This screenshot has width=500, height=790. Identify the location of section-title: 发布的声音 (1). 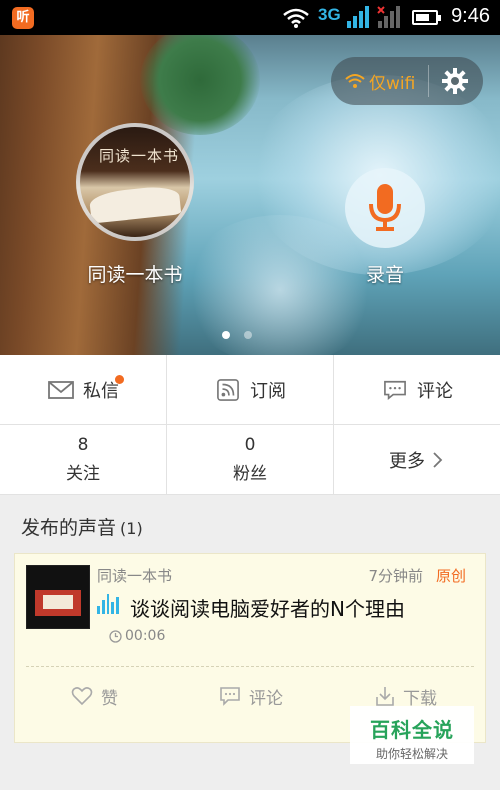
(82, 526).